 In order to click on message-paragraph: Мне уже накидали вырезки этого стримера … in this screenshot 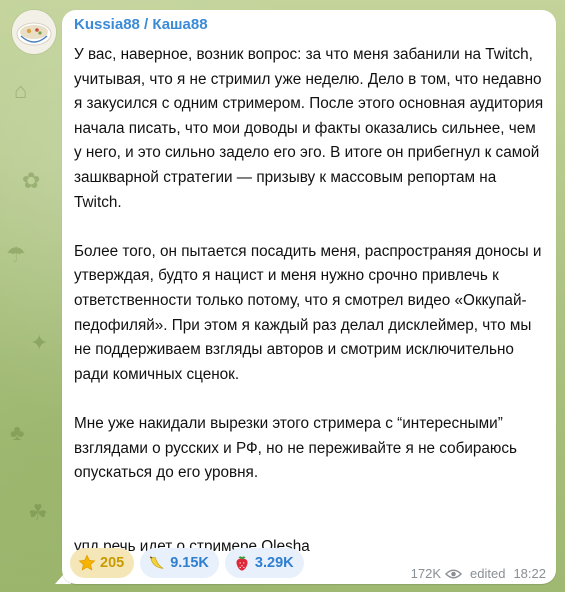, I will do `click(296, 448)`.